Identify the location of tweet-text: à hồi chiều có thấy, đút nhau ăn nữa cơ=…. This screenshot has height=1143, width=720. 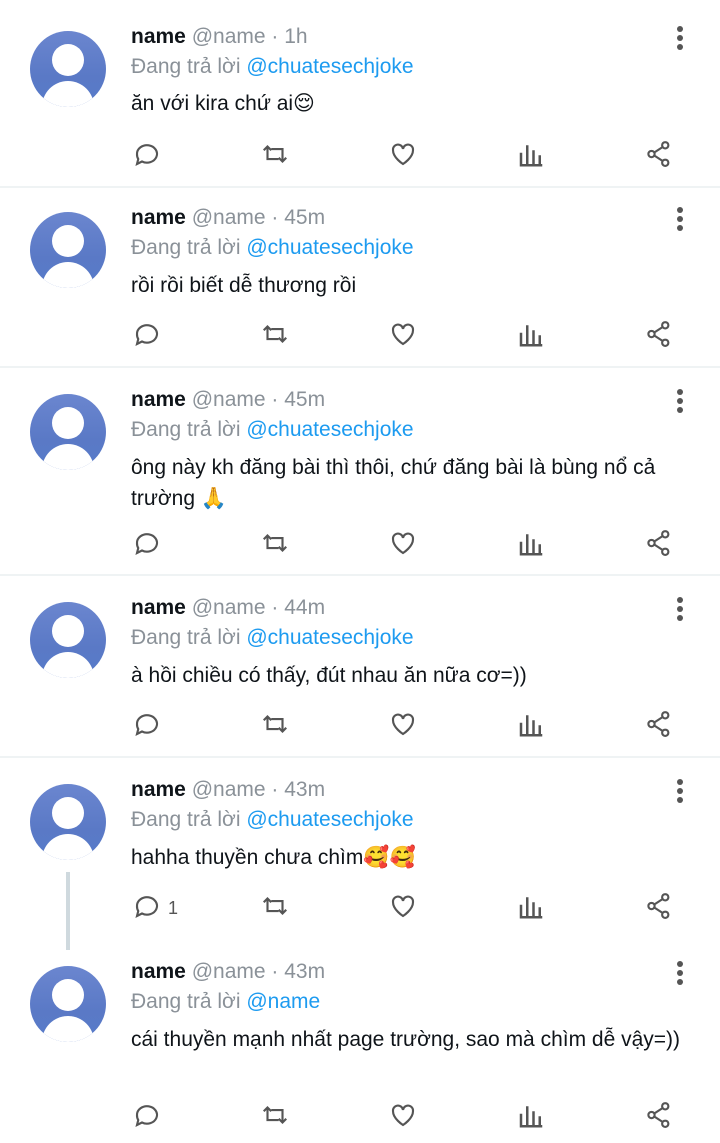
(329, 675).